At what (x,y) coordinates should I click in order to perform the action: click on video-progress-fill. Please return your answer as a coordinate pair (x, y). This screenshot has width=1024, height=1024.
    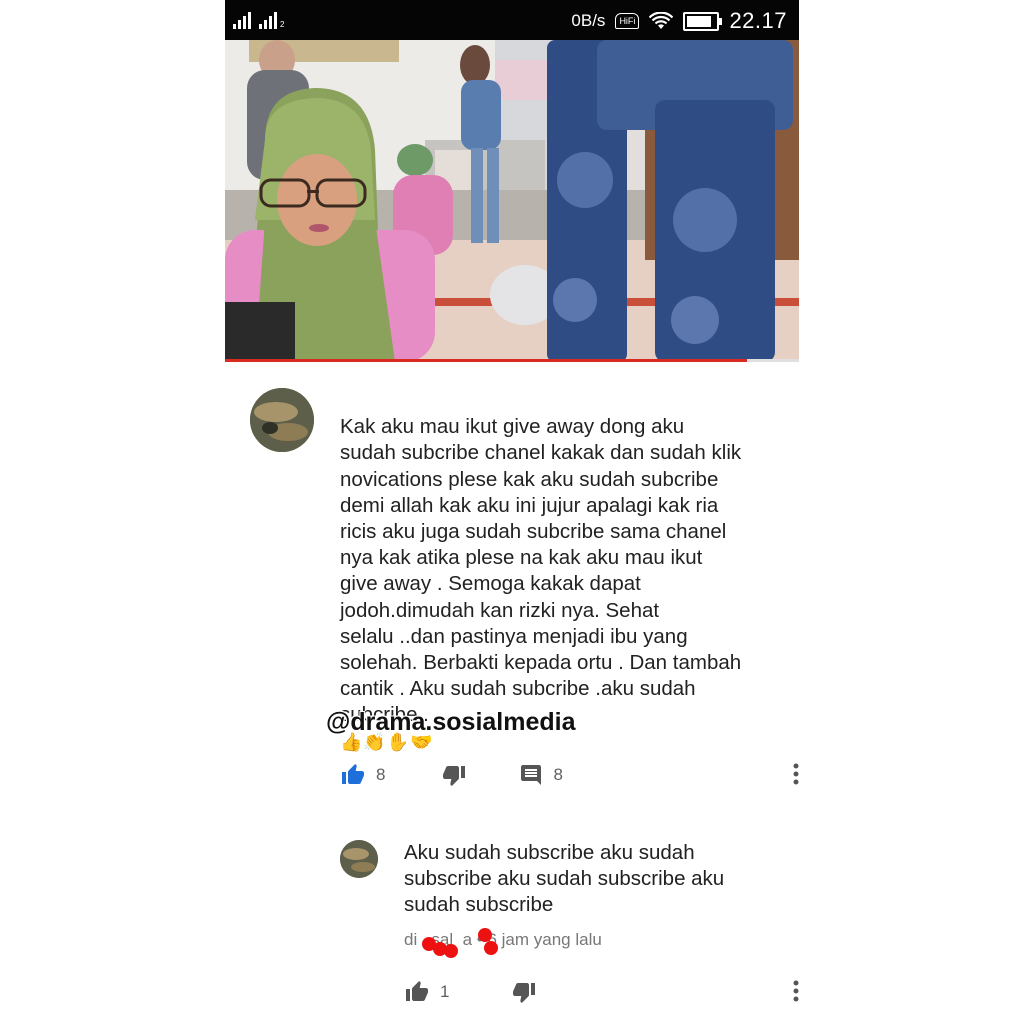
    Looking at the image, I should click on (486, 360).